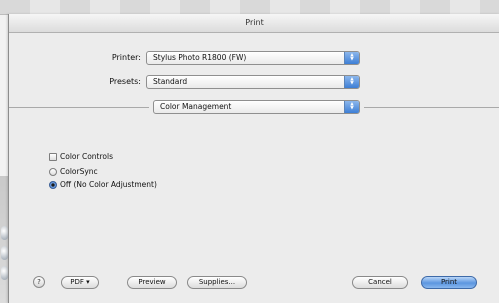 The height and width of the screenshot is (303, 499). Describe the element at coordinates (253, 58) in the screenshot. I see `printer-popup: Stylus Photo R1800 (FW) ▲ ▼` at that location.